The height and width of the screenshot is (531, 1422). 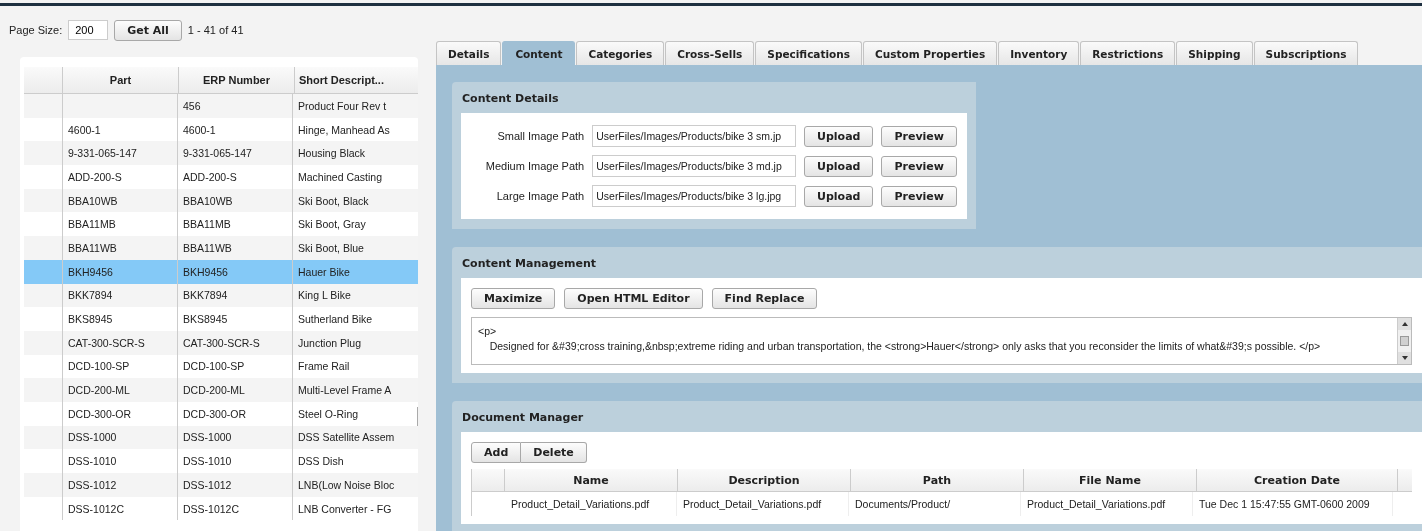 I want to click on tab: Shipping, so click(x=1214, y=53).